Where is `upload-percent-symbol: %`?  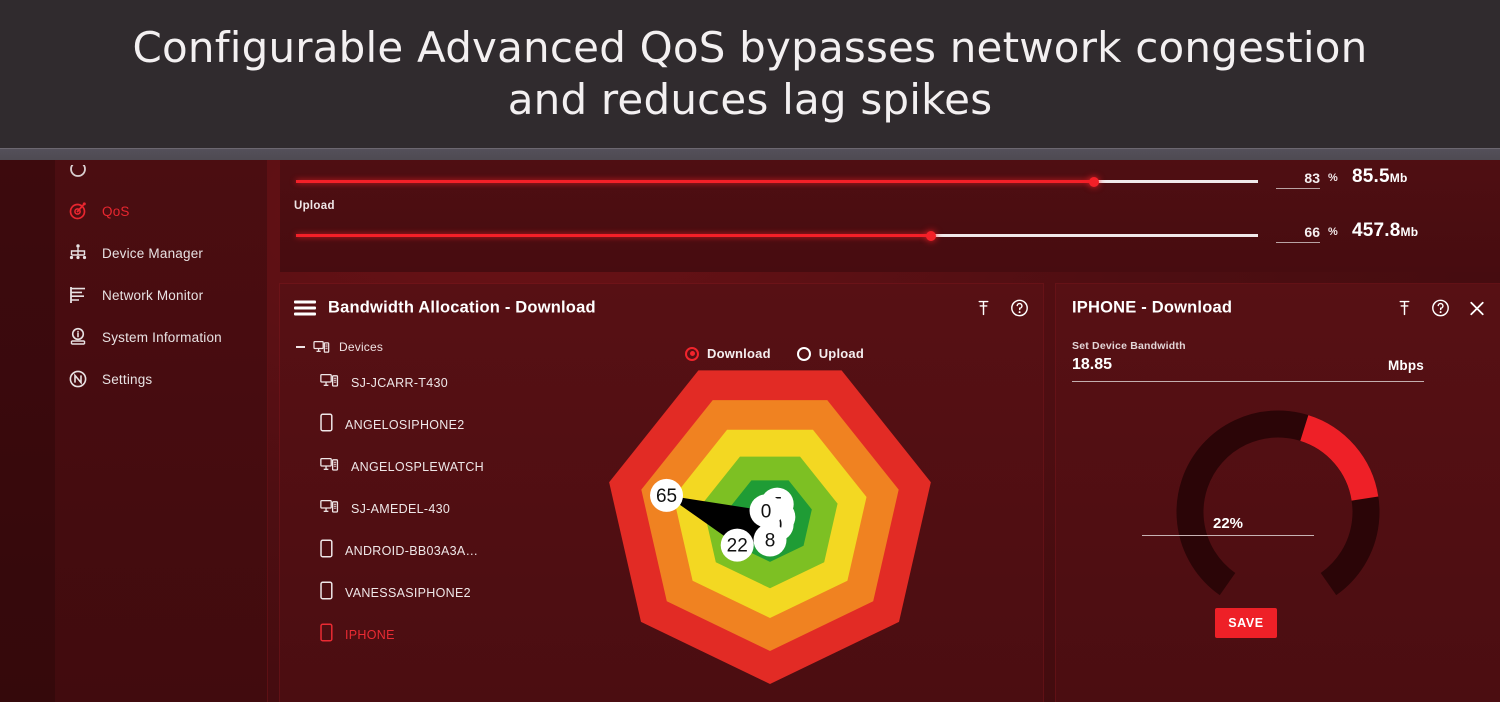 upload-percent-symbol: % is located at coordinates (1333, 232).